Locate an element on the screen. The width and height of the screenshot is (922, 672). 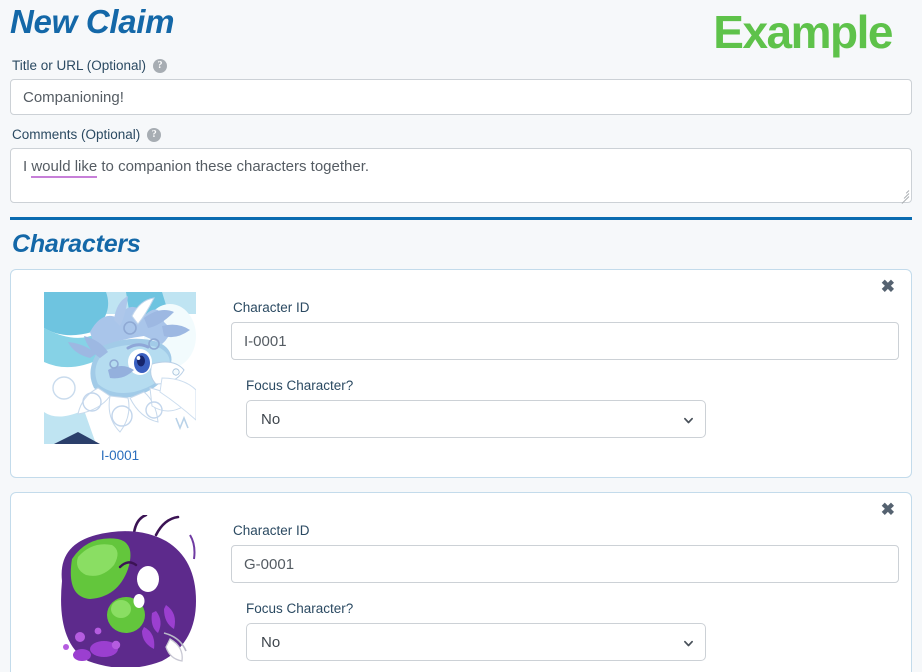
page-header: New Claim Example is located at coordinates (461, 29).